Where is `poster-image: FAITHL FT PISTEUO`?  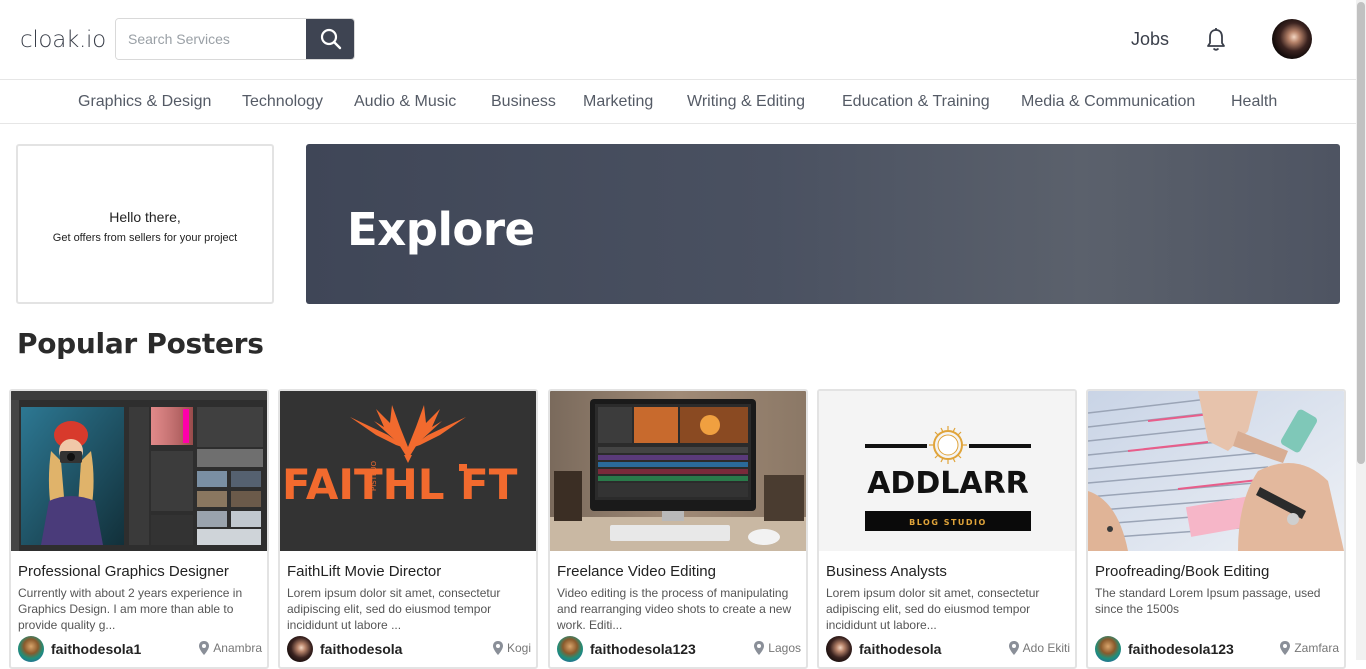
poster-image: FAITHL FT PISTEUO is located at coordinates (408, 471).